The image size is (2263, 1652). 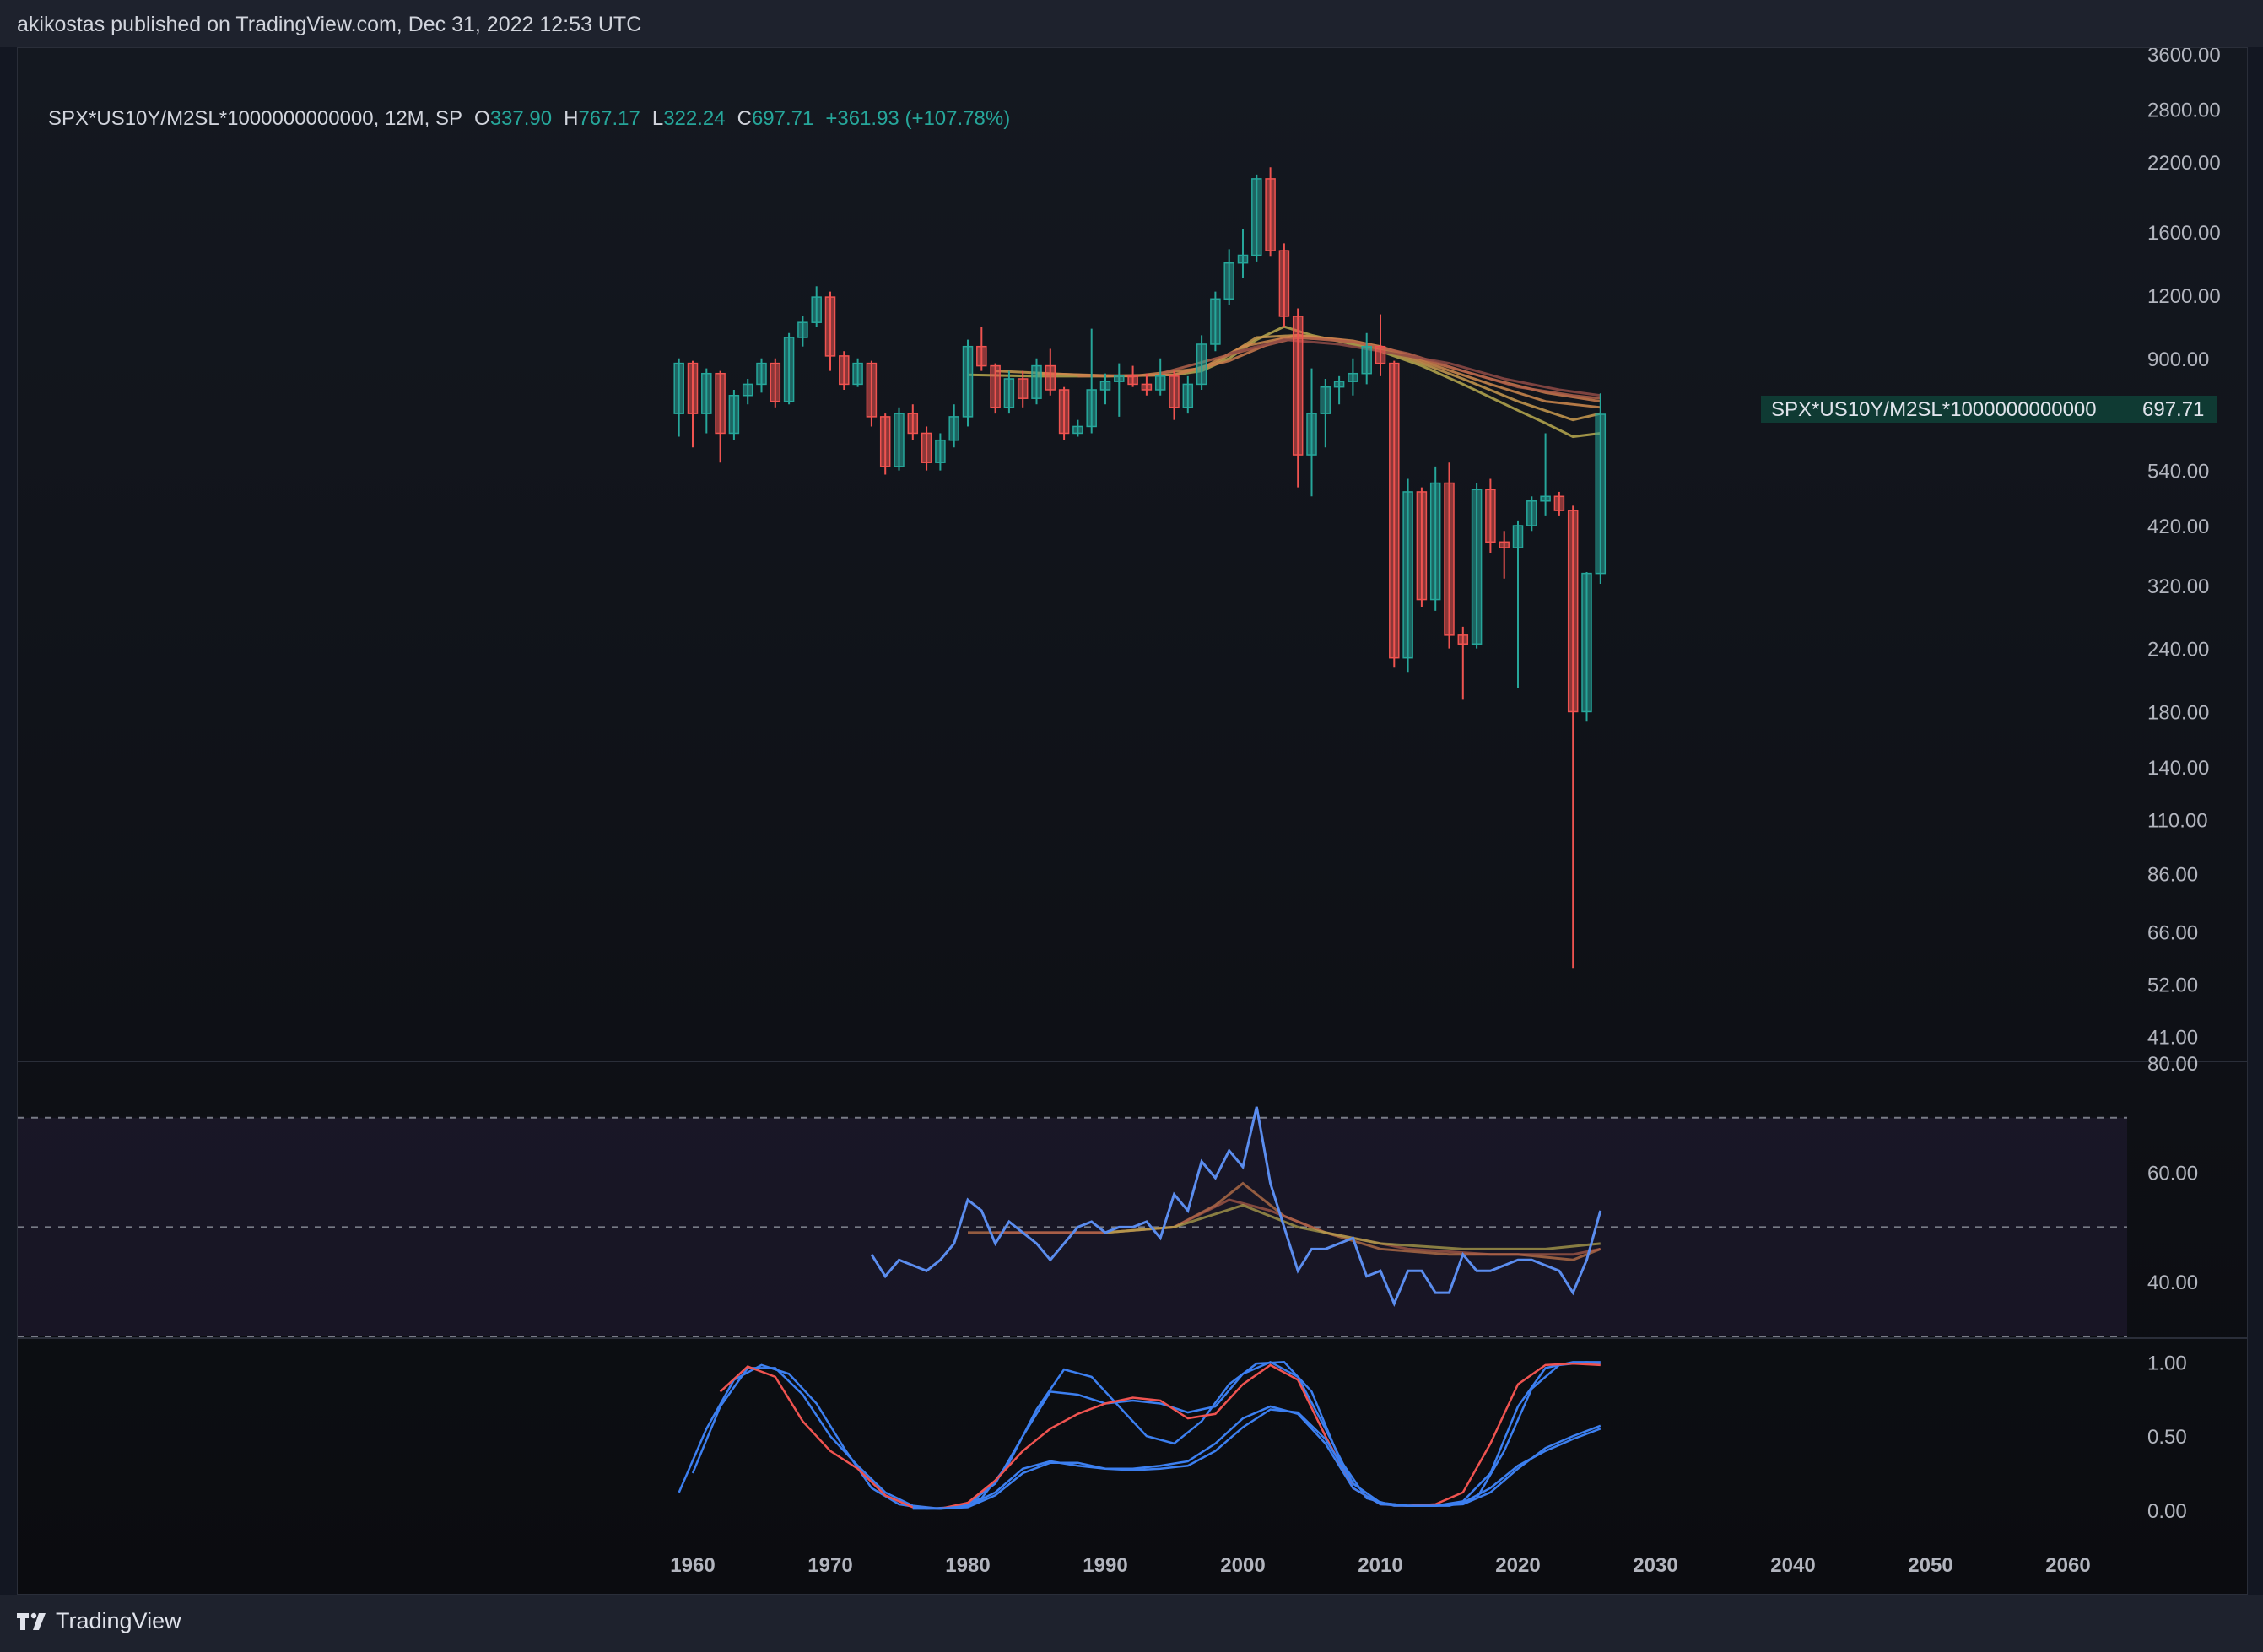 I want to click on price-marker: SPX*US10Y/M2SL*1000000000000 697.71, so click(x=1989, y=409).